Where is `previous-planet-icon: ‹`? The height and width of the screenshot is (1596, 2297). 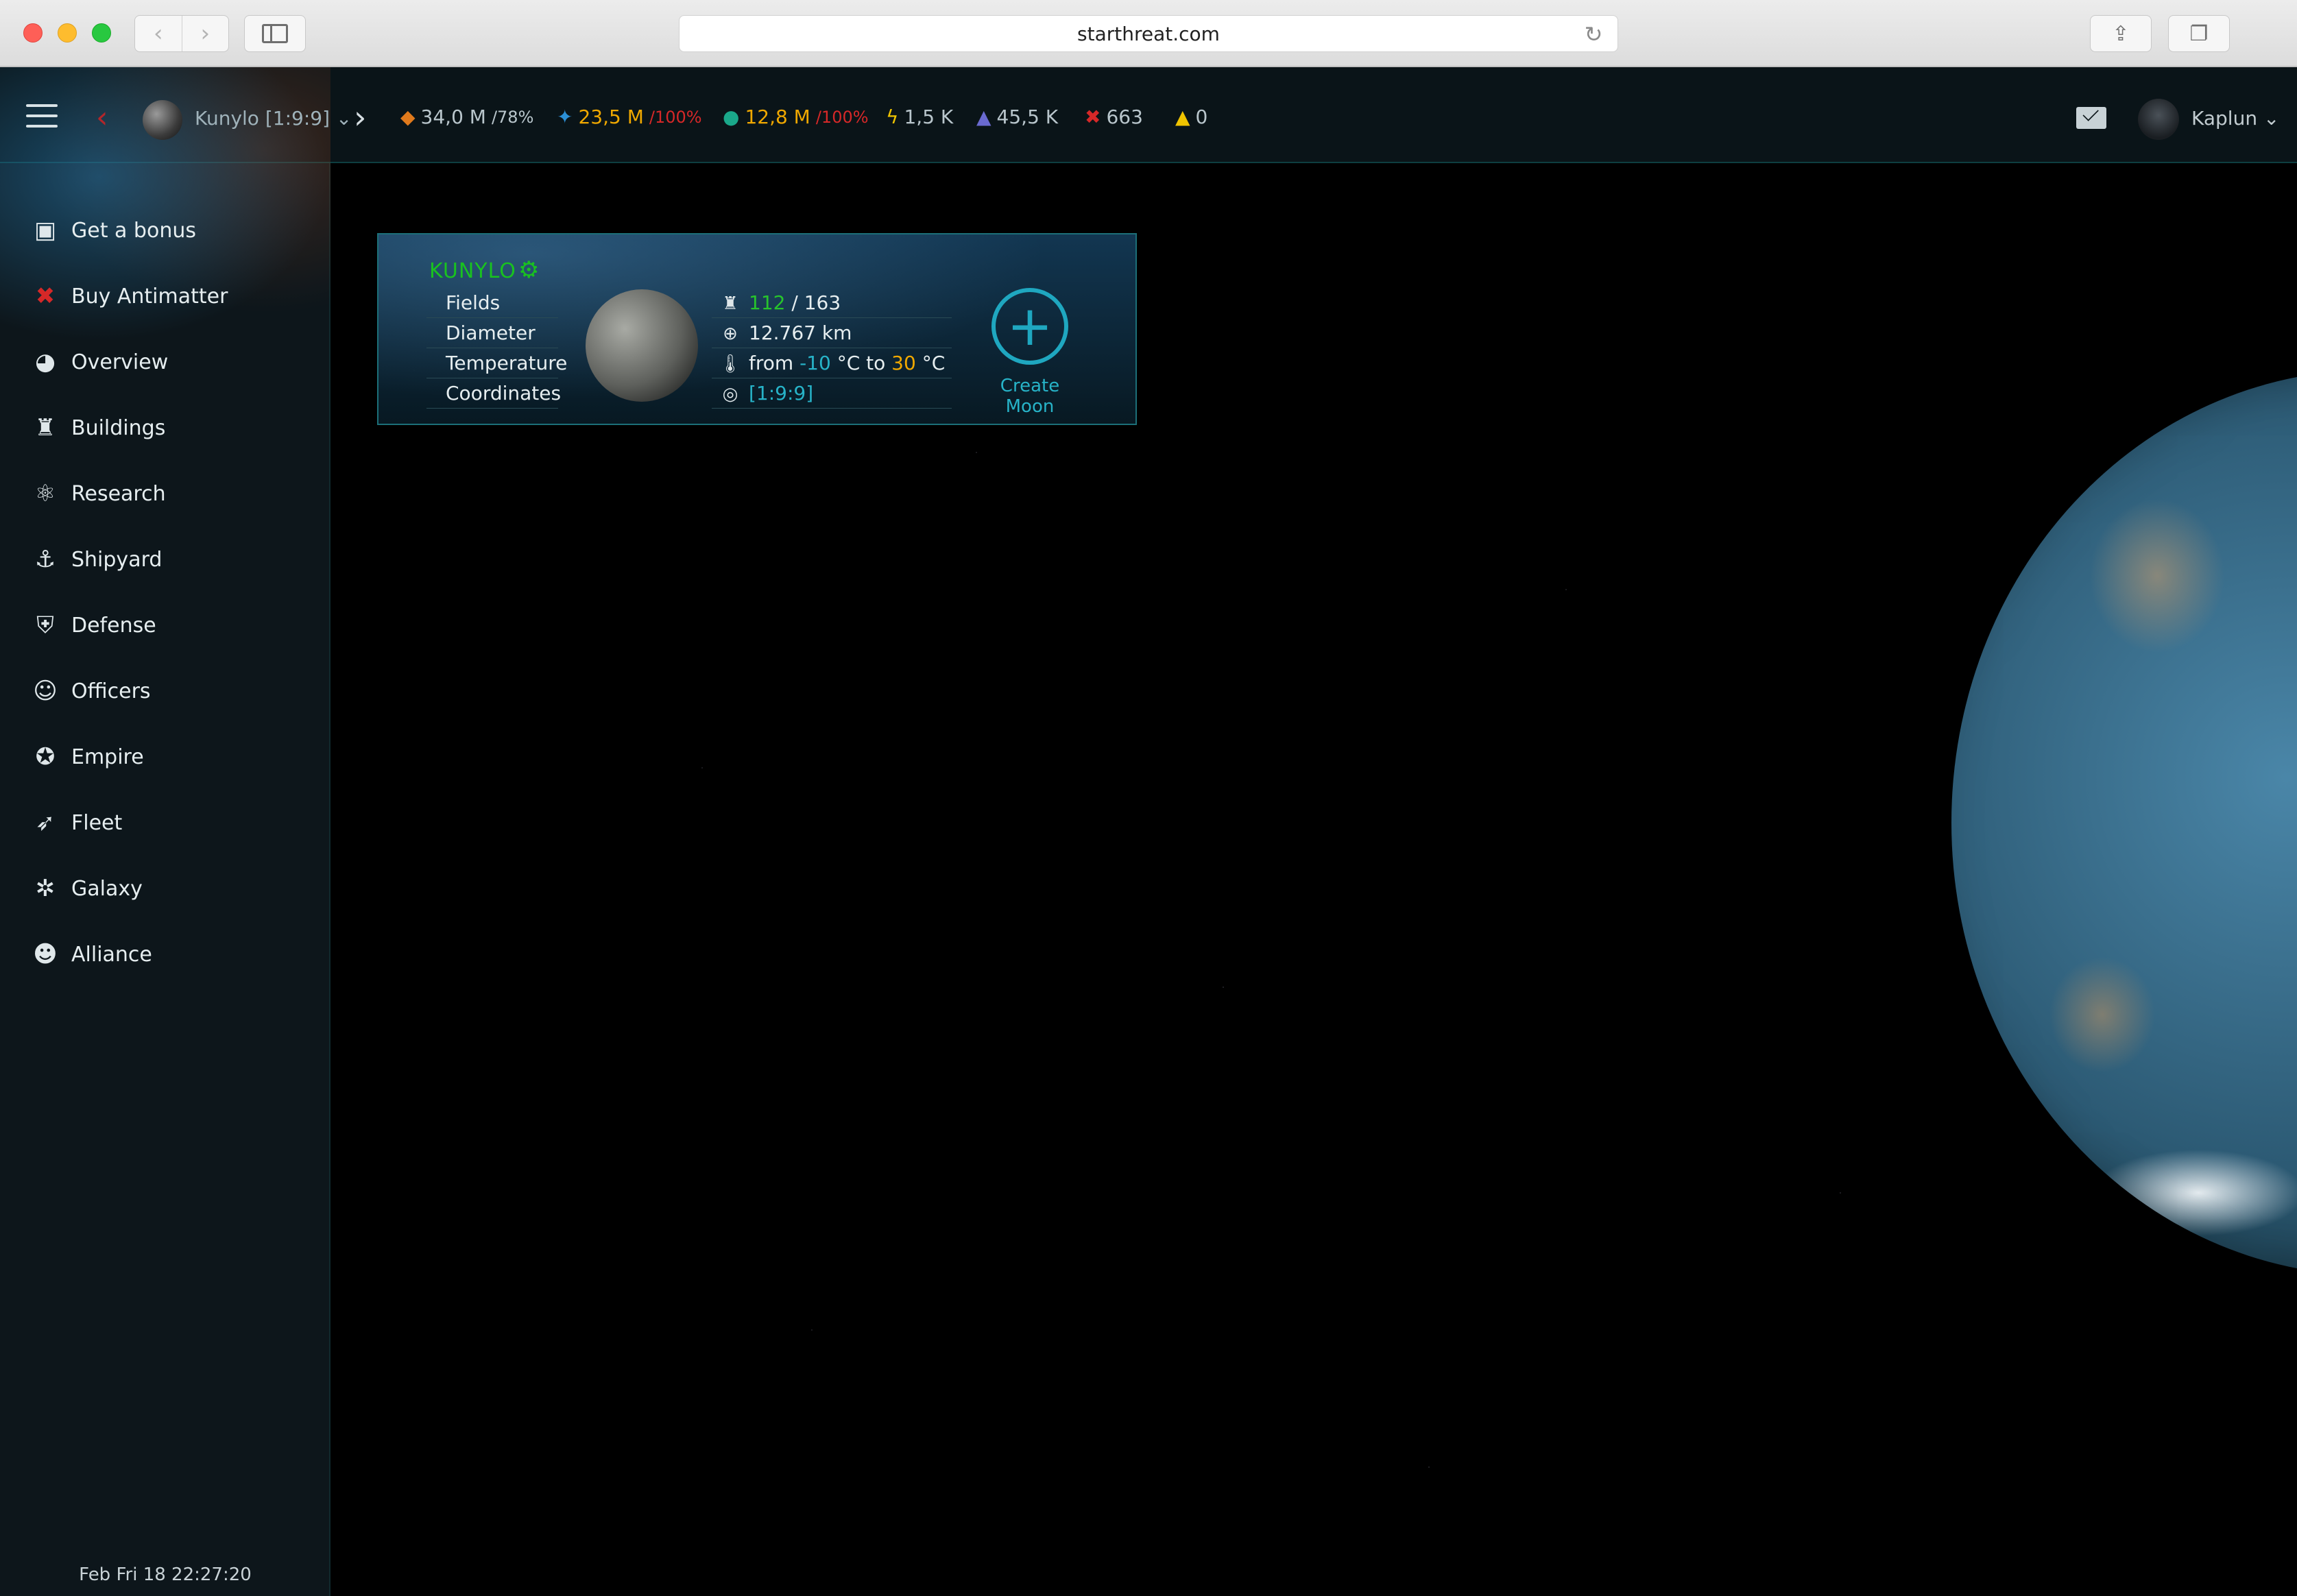 previous-planet-icon: ‹ is located at coordinates (102, 117).